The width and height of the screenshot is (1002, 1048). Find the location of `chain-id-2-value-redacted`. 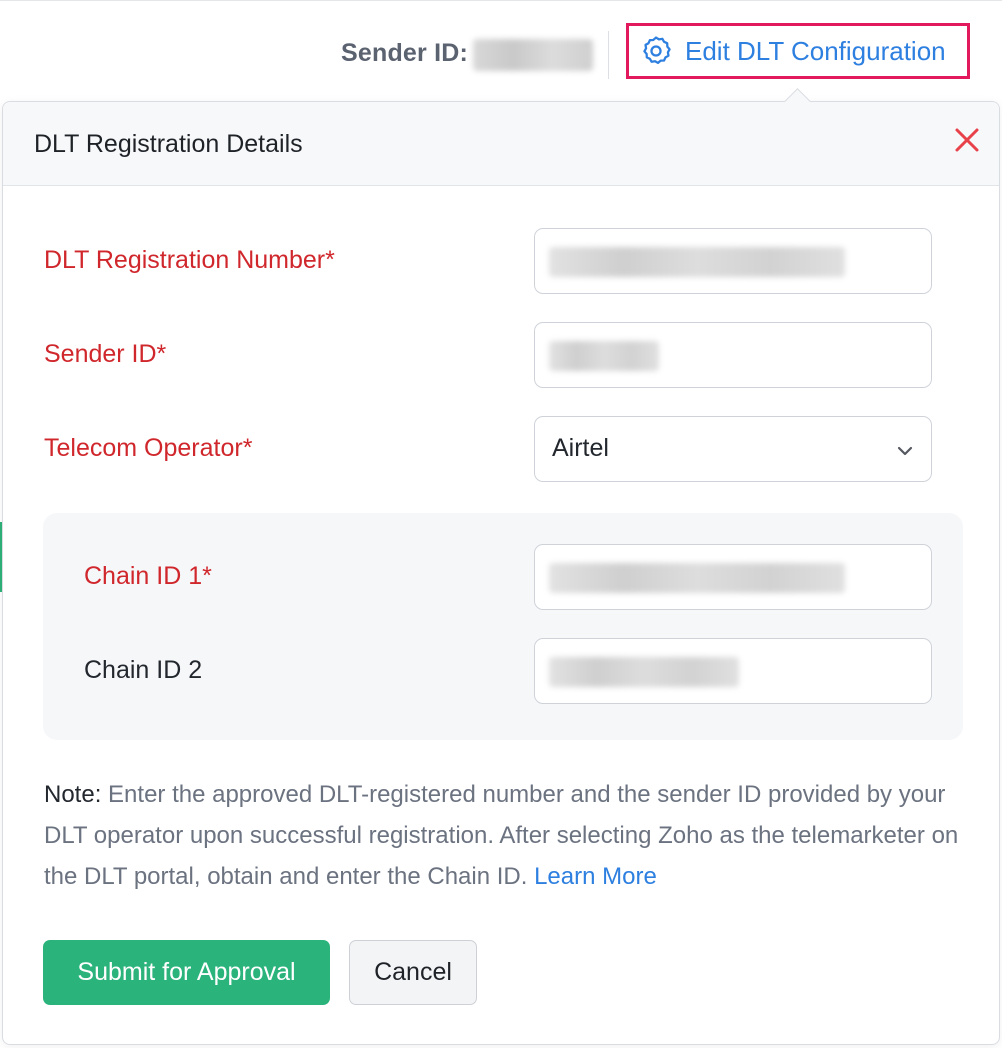

chain-id-2-value-redacted is located at coordinates (644, 672).